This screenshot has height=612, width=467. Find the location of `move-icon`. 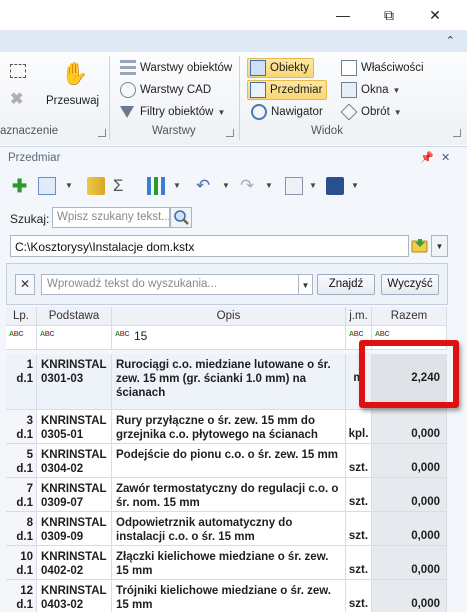

move-icon is located at coordinates (96, 186).